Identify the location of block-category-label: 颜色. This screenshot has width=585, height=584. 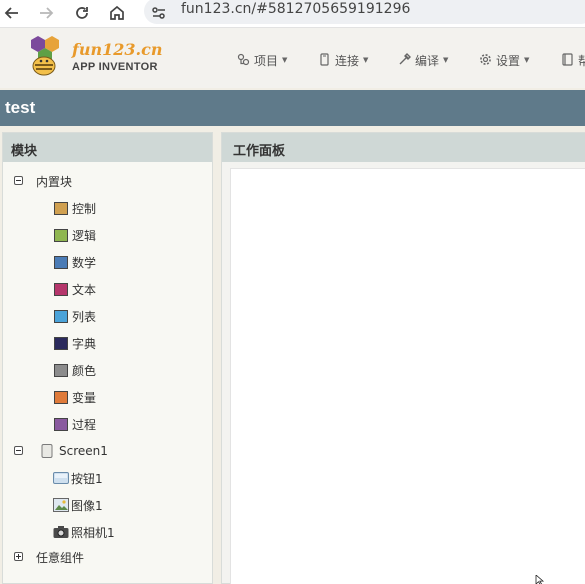
(84, 370).